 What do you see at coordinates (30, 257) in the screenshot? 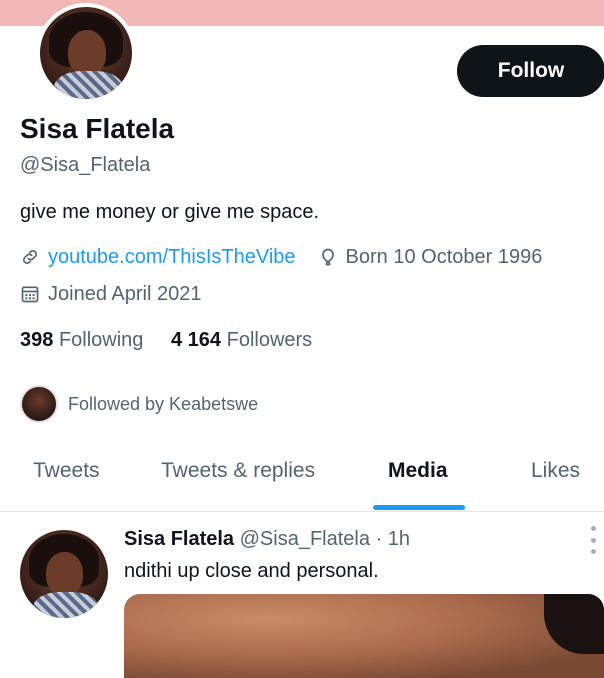
I see `link-icon` at bounding box center [30, 257].